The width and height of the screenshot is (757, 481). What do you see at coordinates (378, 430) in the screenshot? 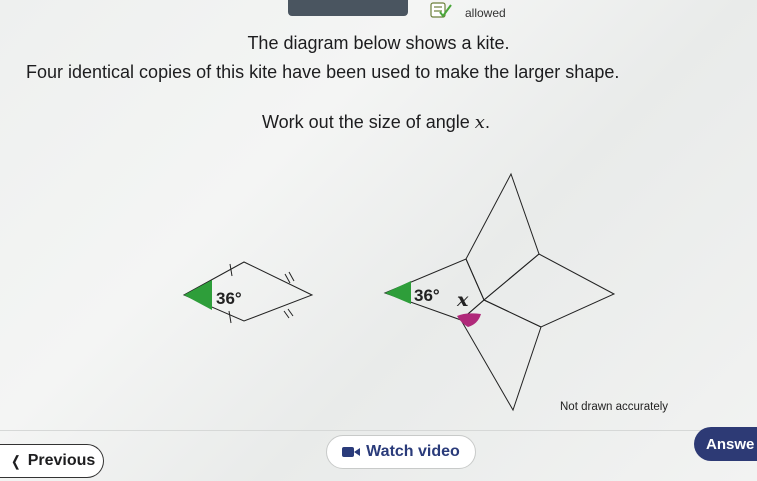
I see `divider` at bounding box center [378, 430].